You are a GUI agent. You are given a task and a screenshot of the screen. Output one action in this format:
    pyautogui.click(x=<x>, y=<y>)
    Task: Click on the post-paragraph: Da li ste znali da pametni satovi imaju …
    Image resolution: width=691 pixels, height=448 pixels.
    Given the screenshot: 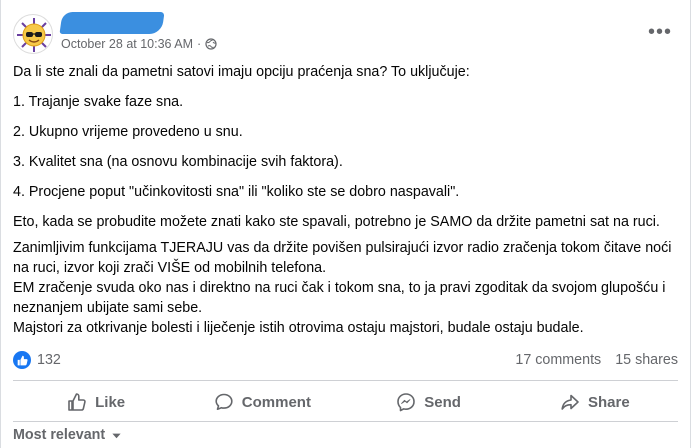 What is the action you would take?
    pyautogui.click(x=241, y=72)
    